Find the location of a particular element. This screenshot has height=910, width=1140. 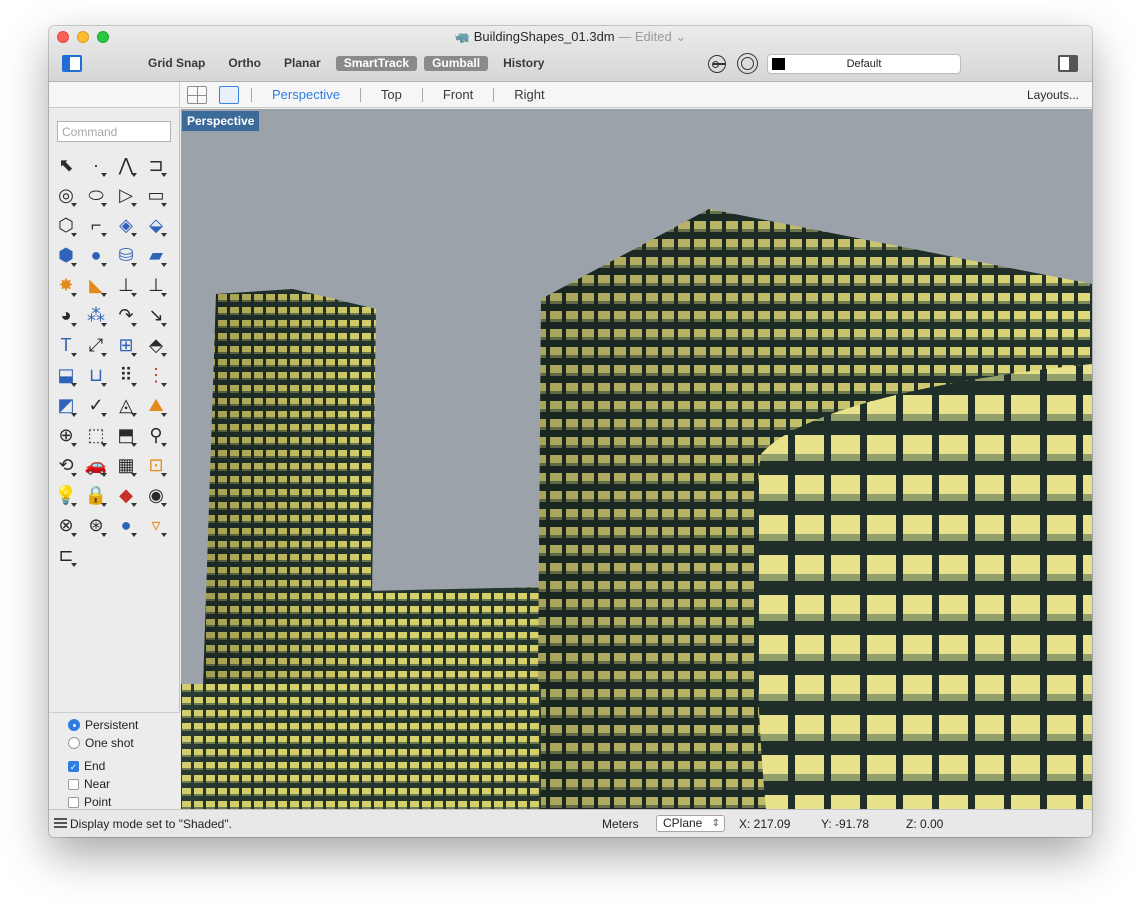

zoom-extents-icon: ⬒ is located at coordinates (126, 435).